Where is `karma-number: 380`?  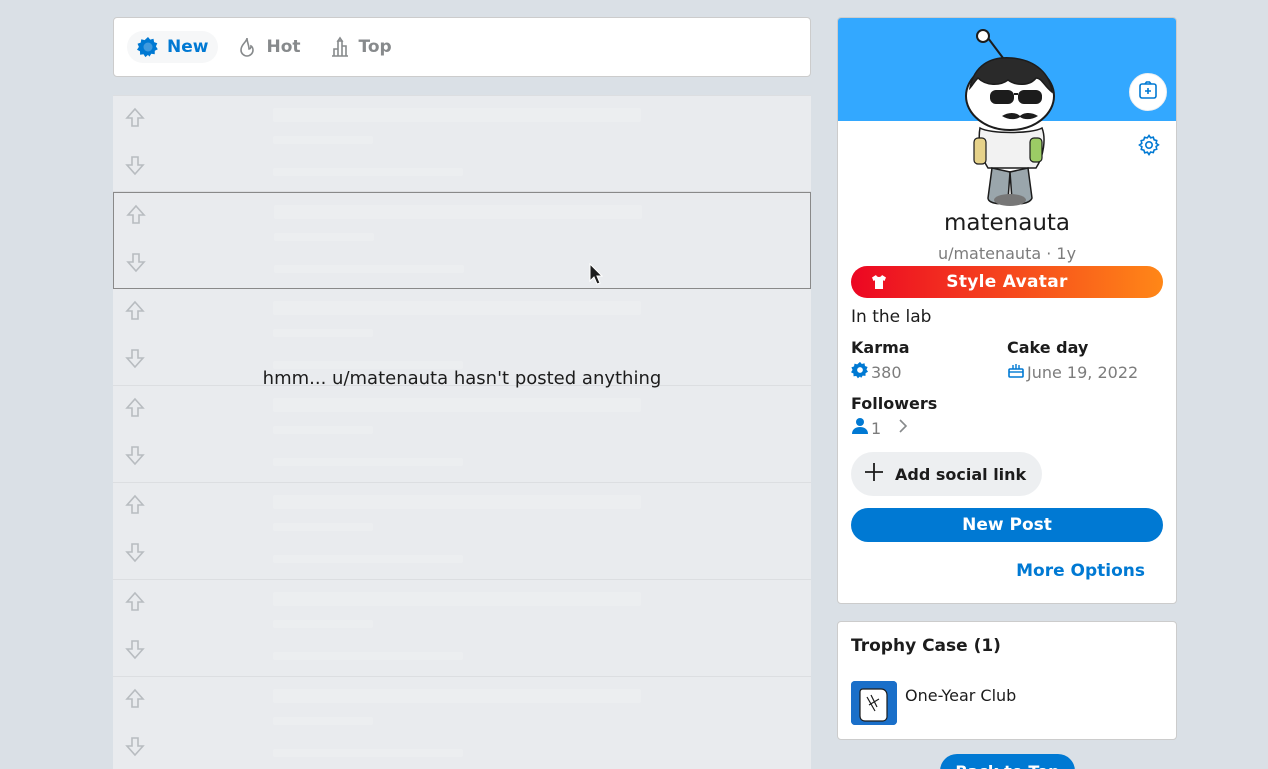 karma-number: 380 is located at coordinates (886, 372).